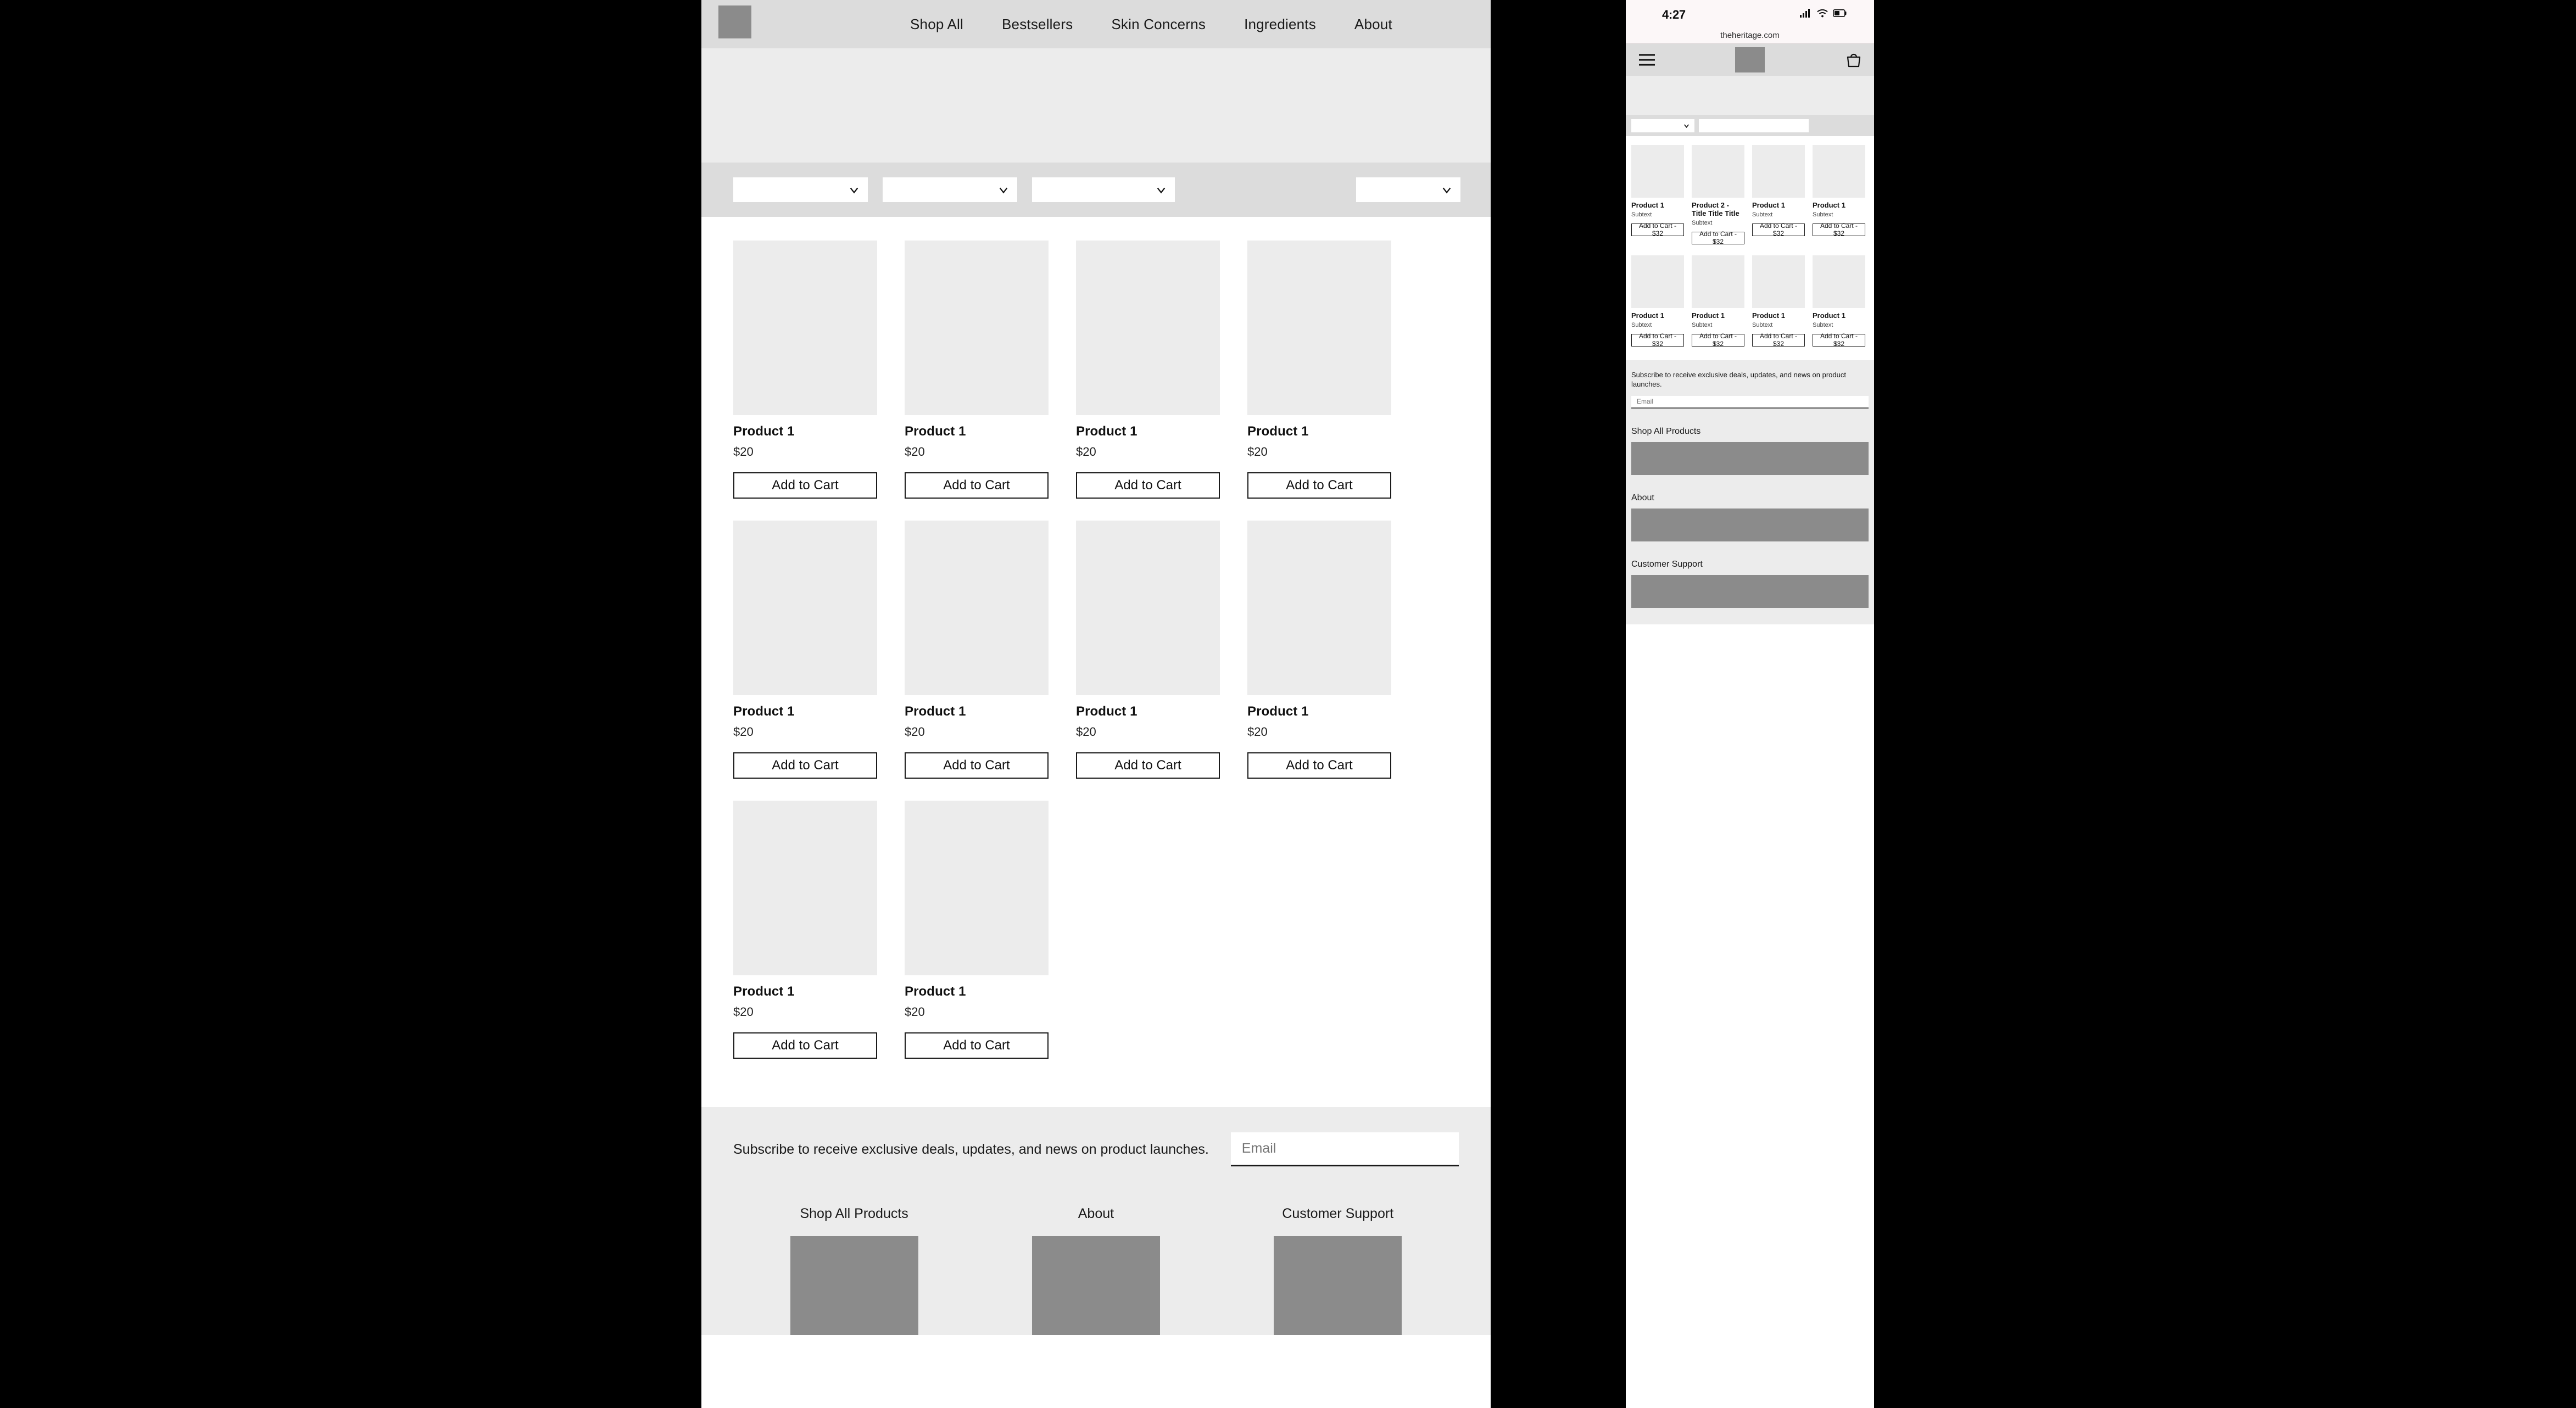  I want to click on cellular-signal-icon, so click(1805, 14).